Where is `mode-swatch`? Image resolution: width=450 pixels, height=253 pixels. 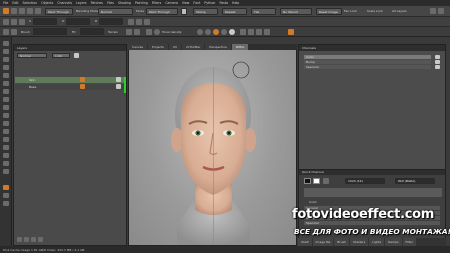 mode-swatch is located at coordinates (184, 11).